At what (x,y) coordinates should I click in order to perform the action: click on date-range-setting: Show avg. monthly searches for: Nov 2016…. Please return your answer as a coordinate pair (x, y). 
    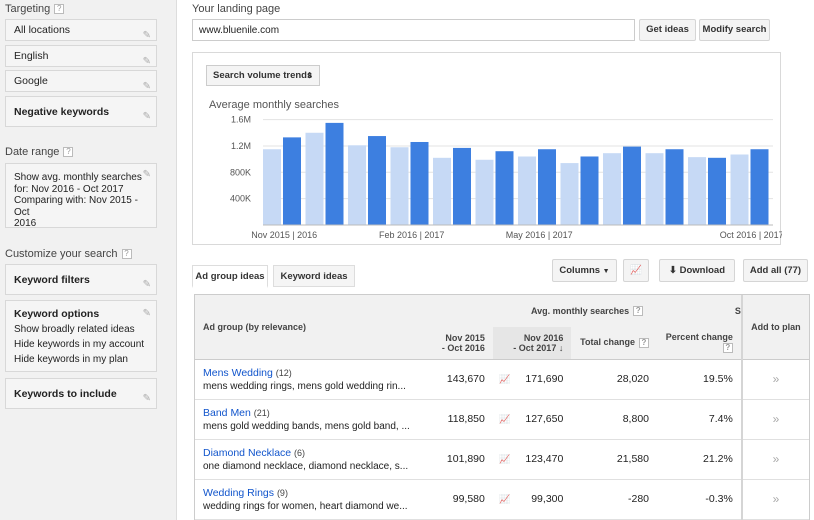
    Looking at the image, I should click on (81, 196).